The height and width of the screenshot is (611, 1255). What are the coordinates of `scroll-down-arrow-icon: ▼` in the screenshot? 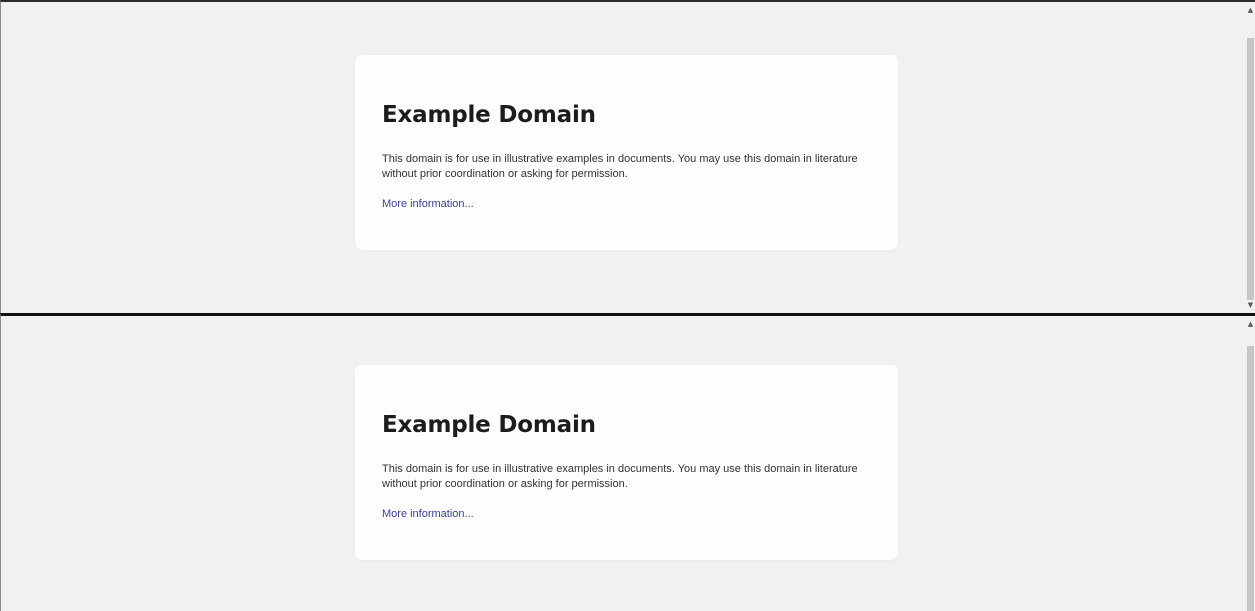 It's located at (1250, 305).